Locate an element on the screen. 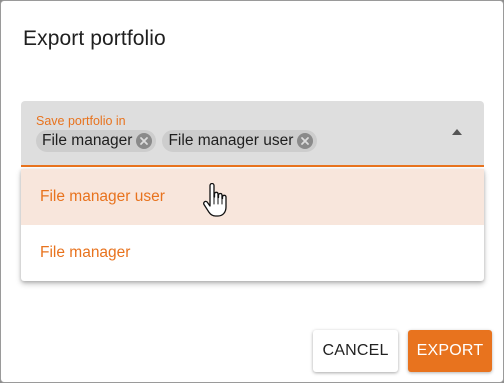 This screenshot has height=383, width=504. menu-item-label: File manager is located at coordinates (85, 252).